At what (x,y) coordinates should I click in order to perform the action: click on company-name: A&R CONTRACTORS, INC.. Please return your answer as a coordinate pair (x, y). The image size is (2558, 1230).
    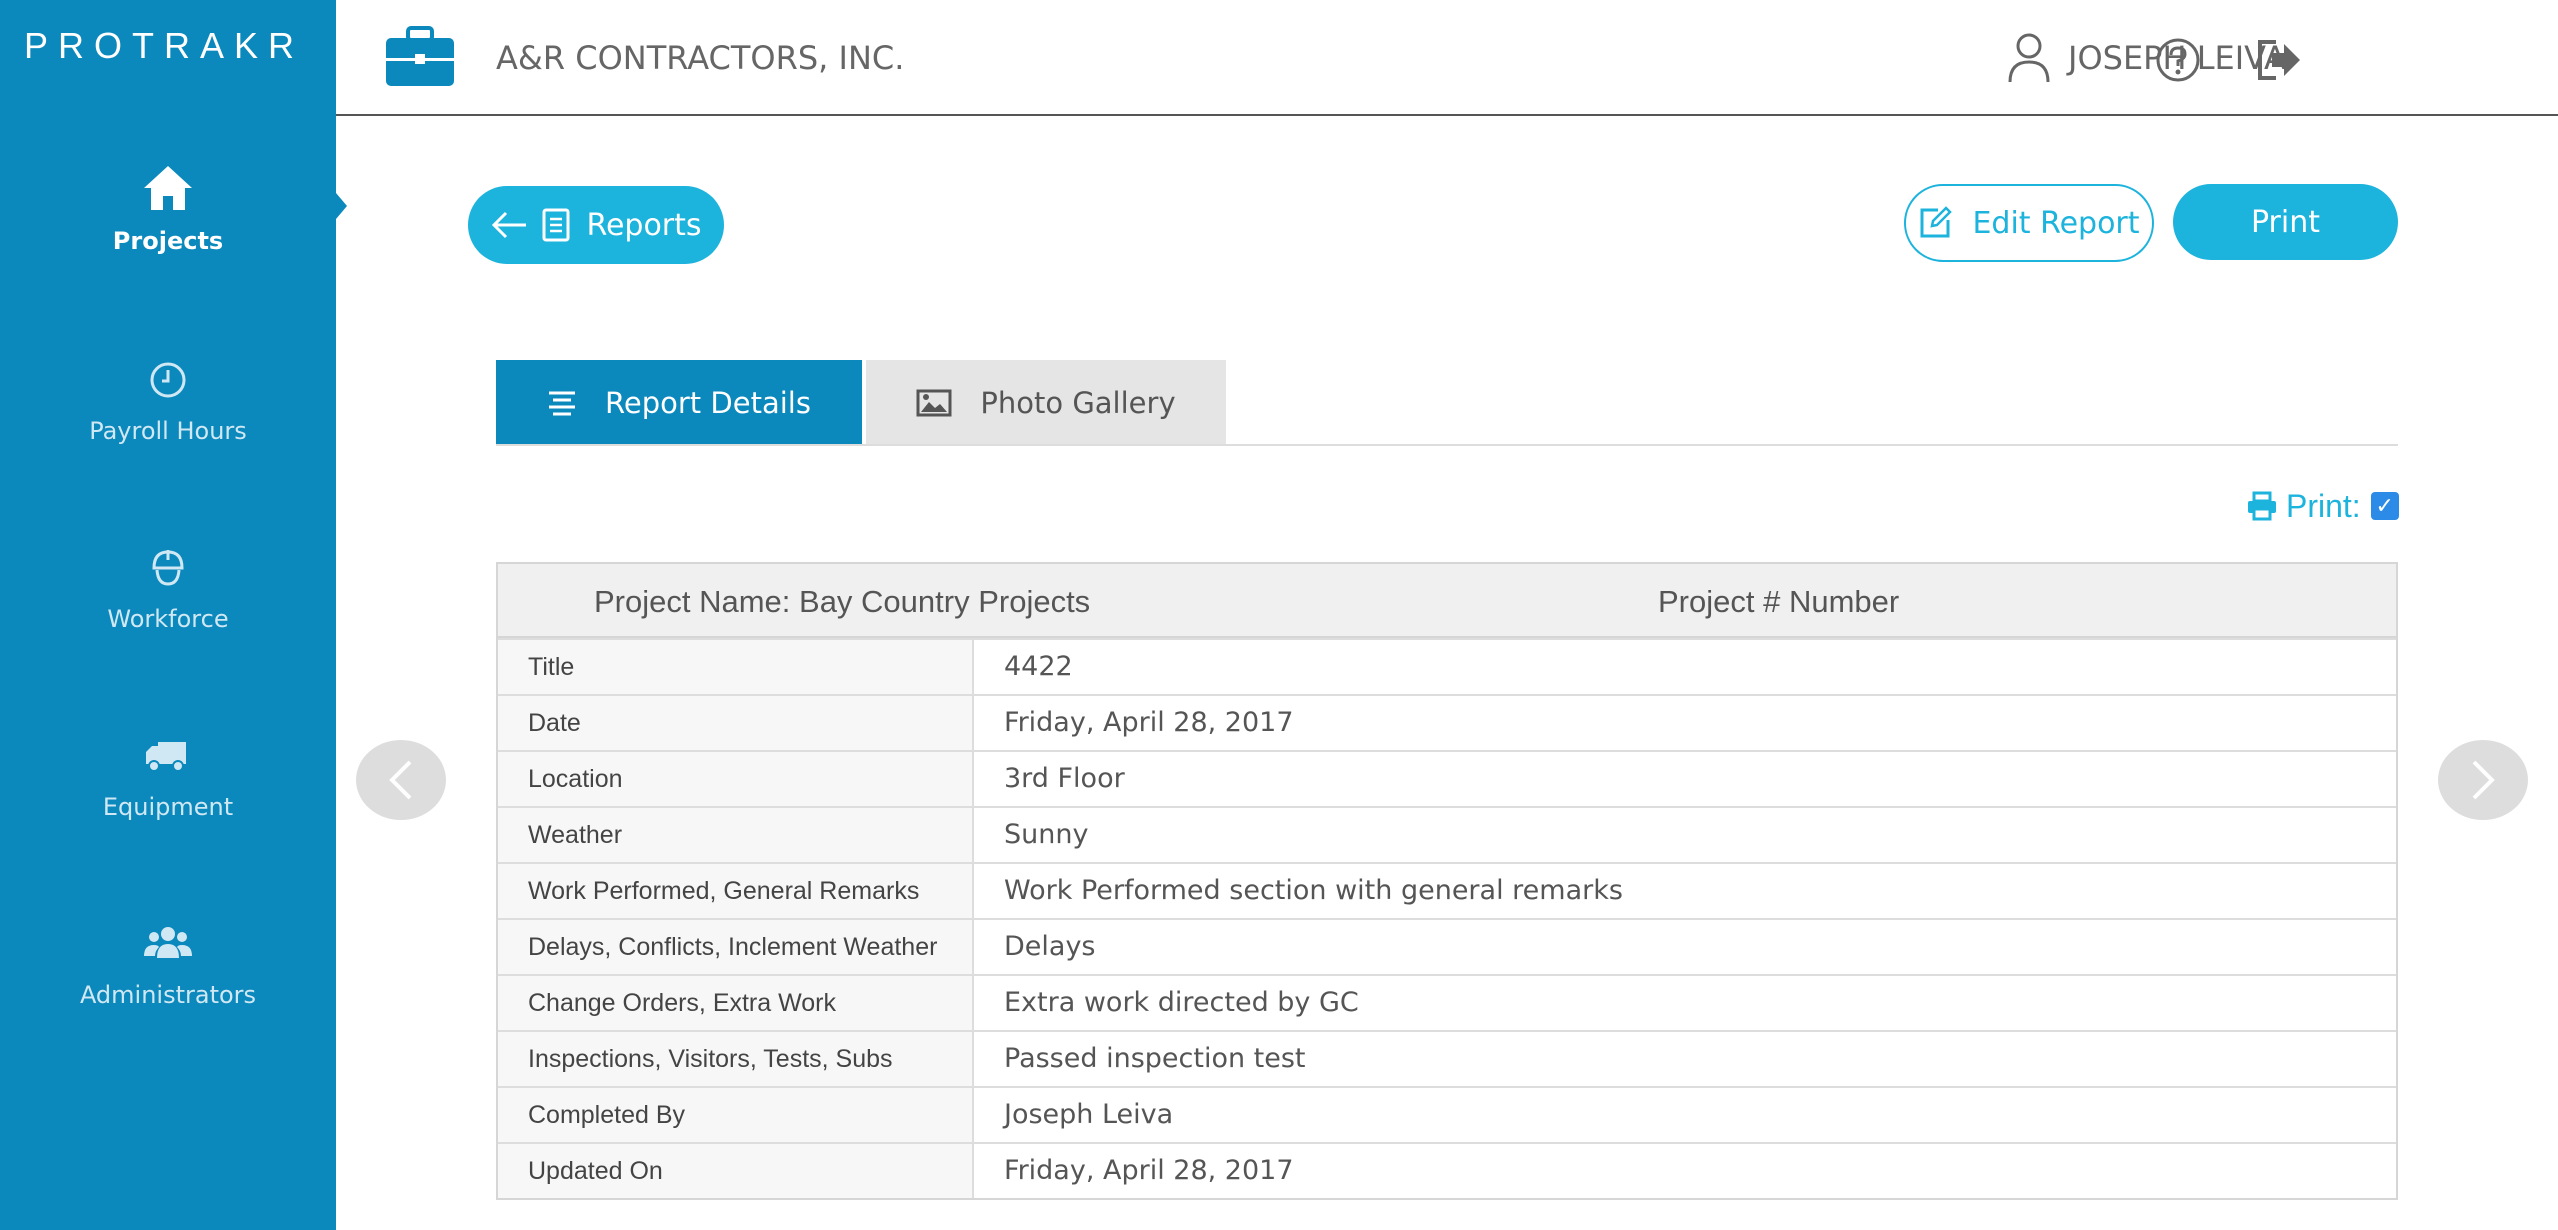
    Looking at the image, I should click on (700, 58).